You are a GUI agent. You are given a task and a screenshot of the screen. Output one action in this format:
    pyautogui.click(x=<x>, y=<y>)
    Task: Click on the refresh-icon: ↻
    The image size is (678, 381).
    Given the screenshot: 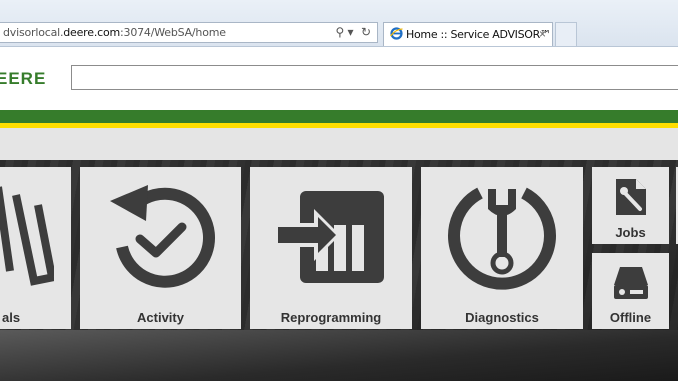 What is the action you would take?
    pyautogui.click(x=366, y=32)
    